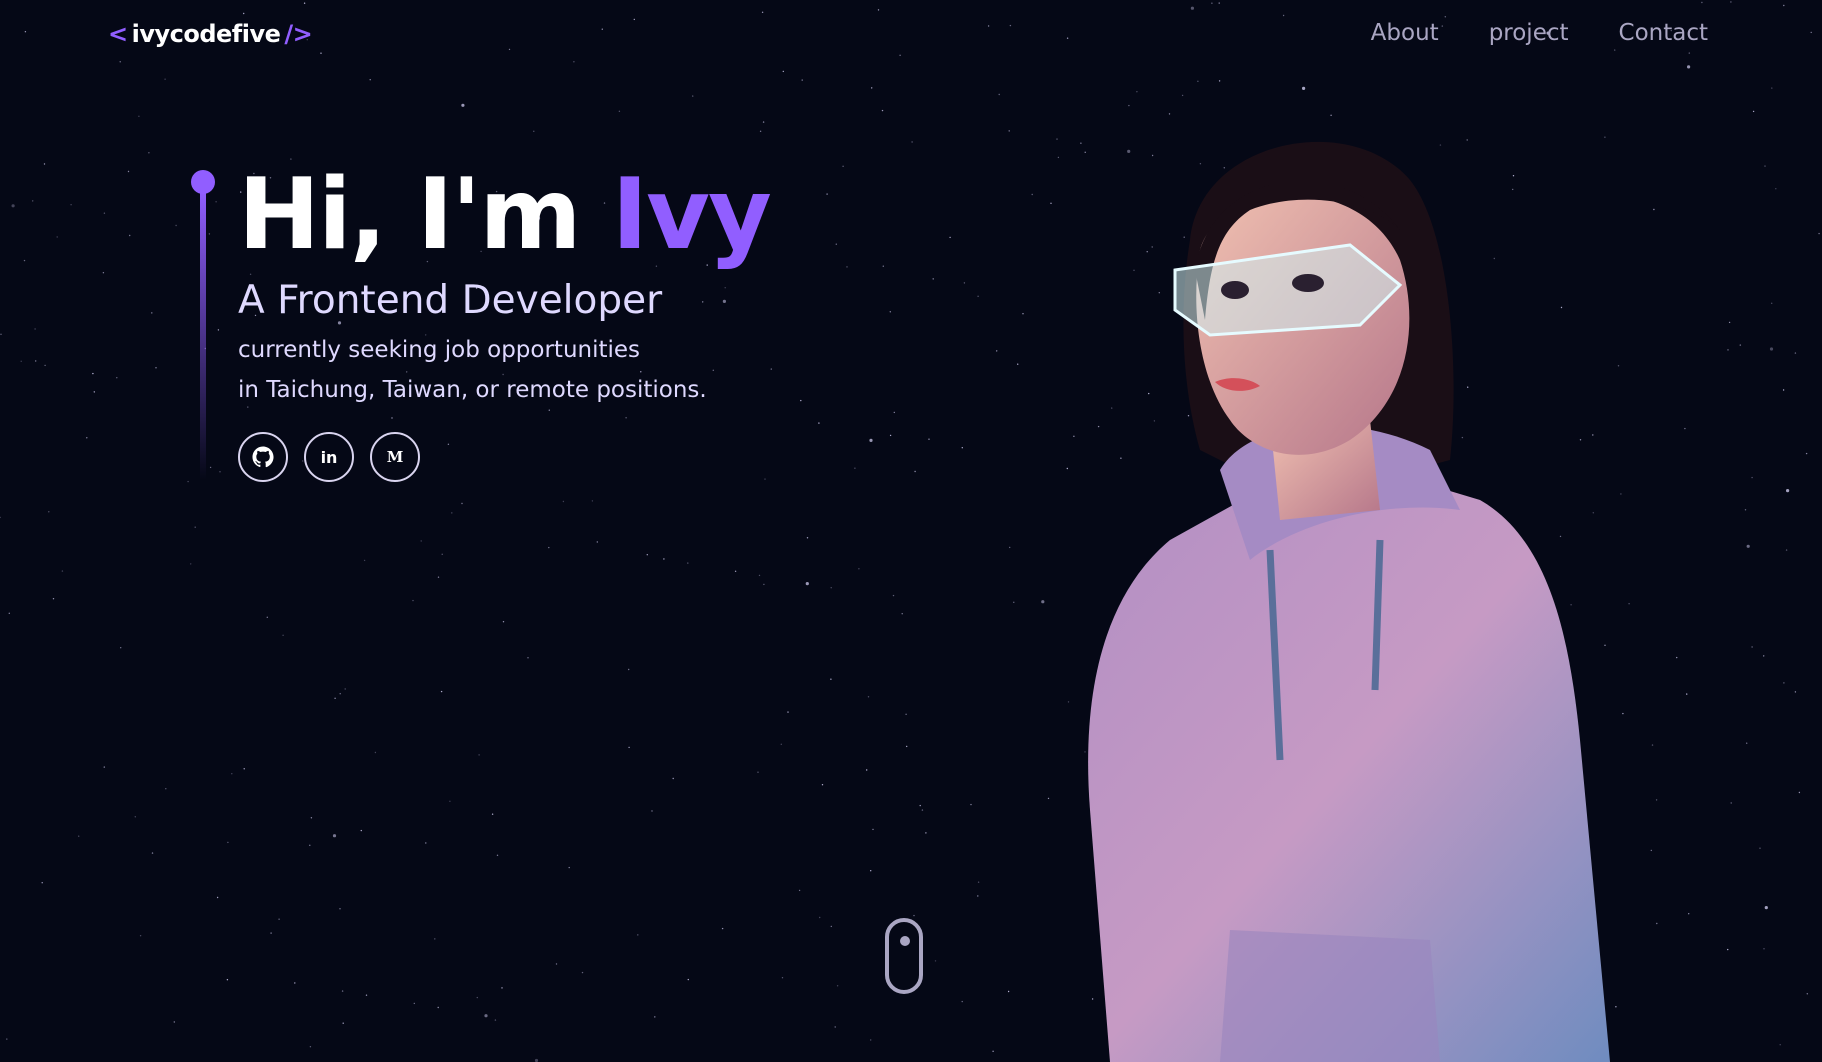 The width and height of the screenshot is (1822, 1062). What do you see at coordinates (588, 215) in the screenshot?
I see `hero-title: Hi, I'm Ivy` at bounding box center [588, 215].